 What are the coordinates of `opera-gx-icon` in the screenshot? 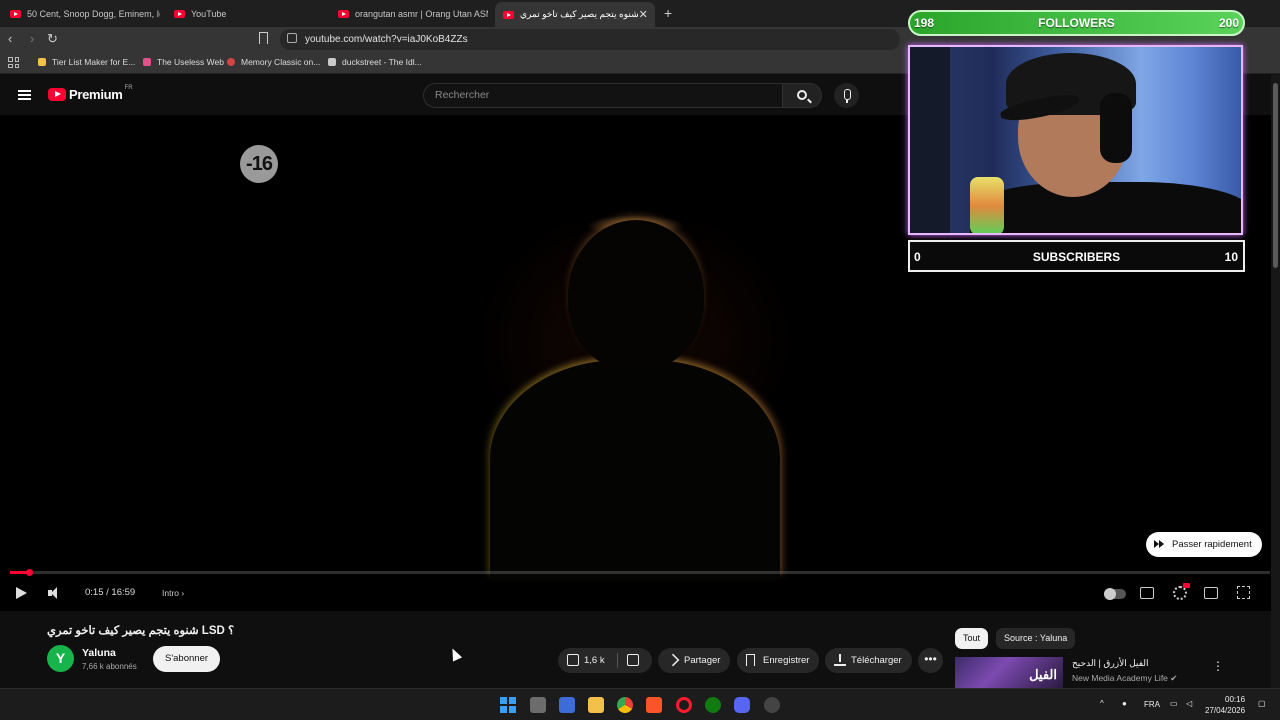 It's located at (684, 705).